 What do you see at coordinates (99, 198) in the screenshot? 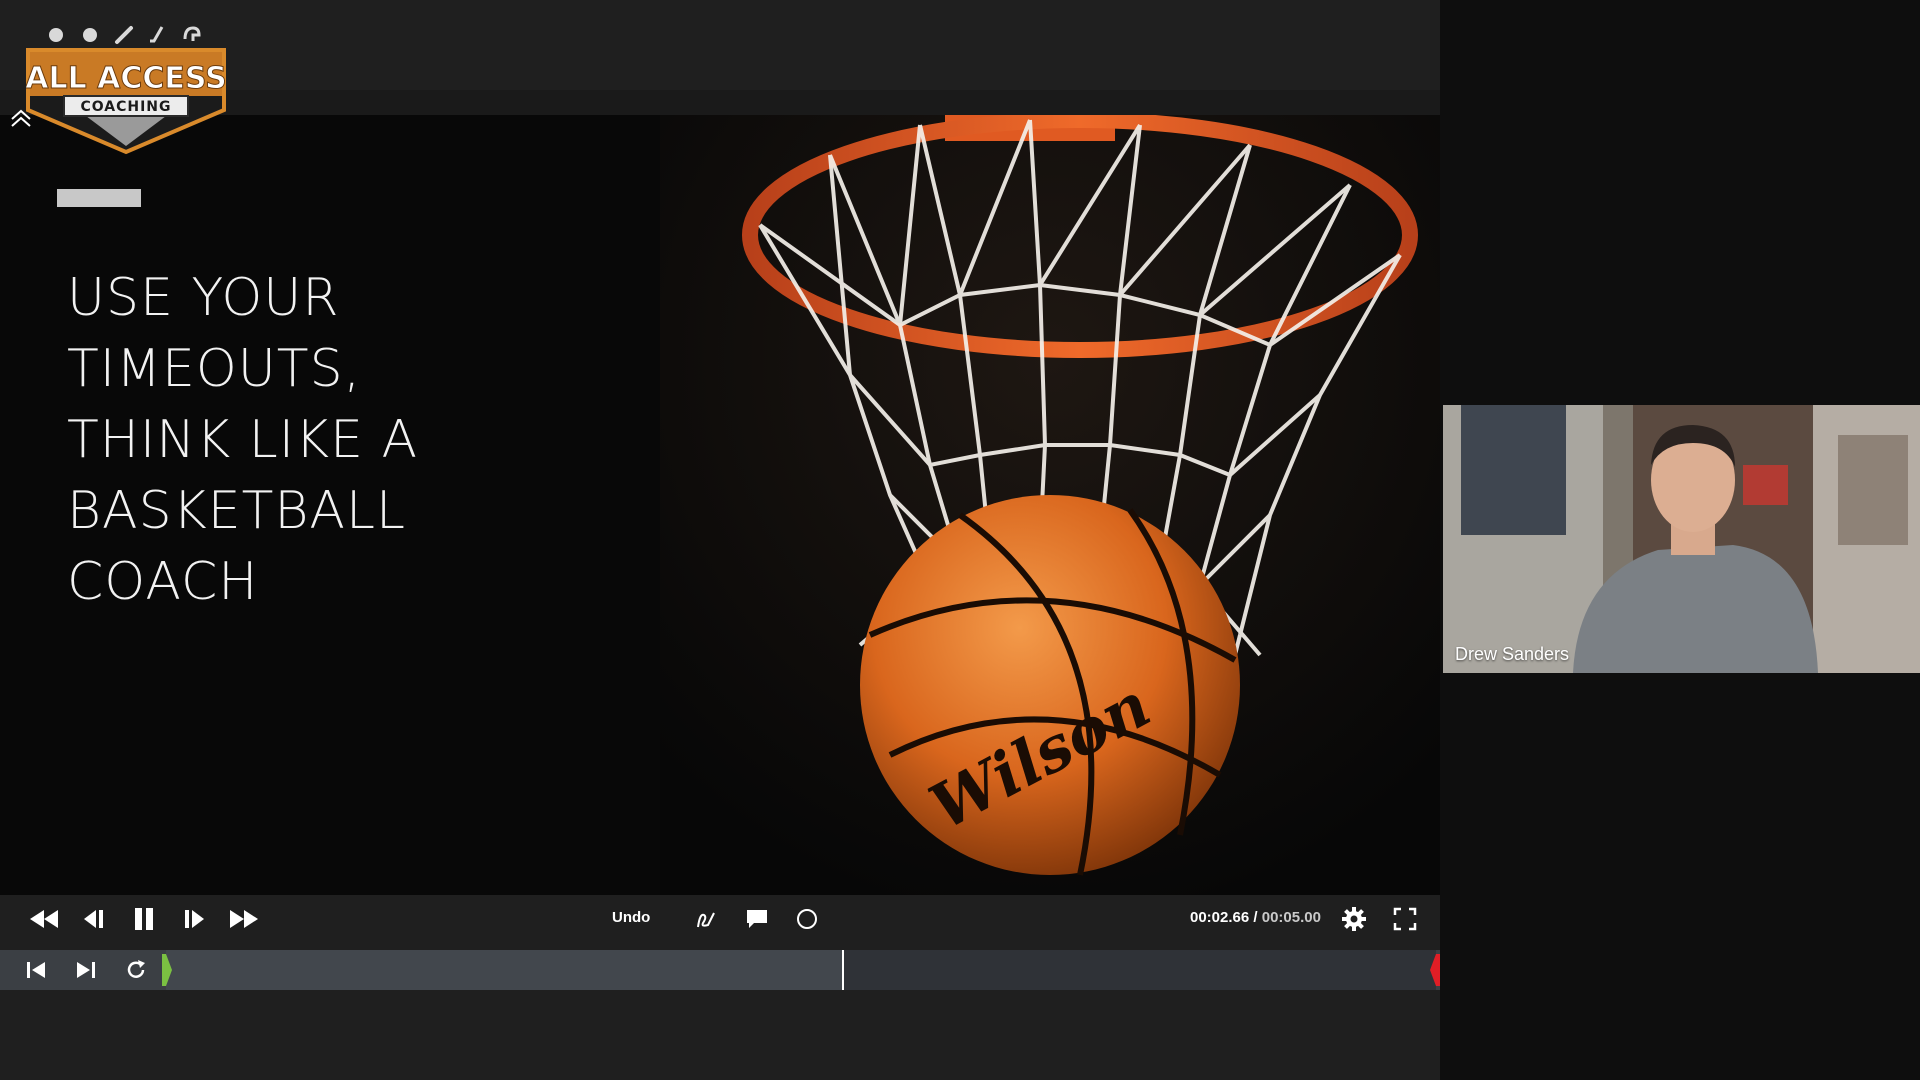
I see `slide-accent-bar` at bounding box center [99, 198].